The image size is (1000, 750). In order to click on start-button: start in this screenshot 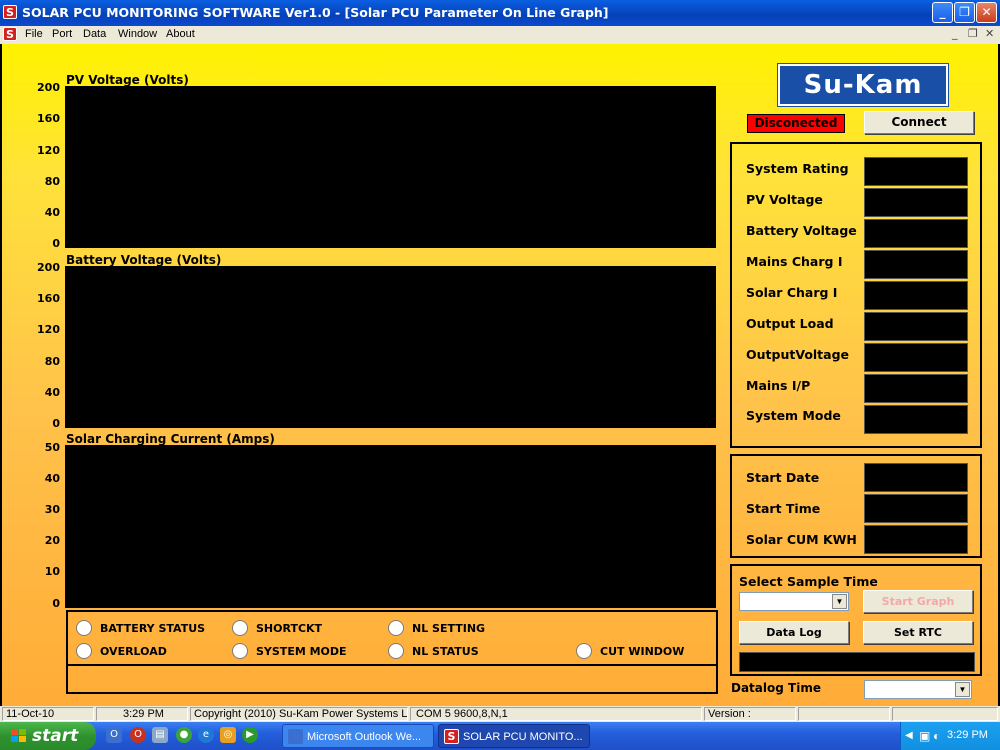, I will do `click(48, 736)`.